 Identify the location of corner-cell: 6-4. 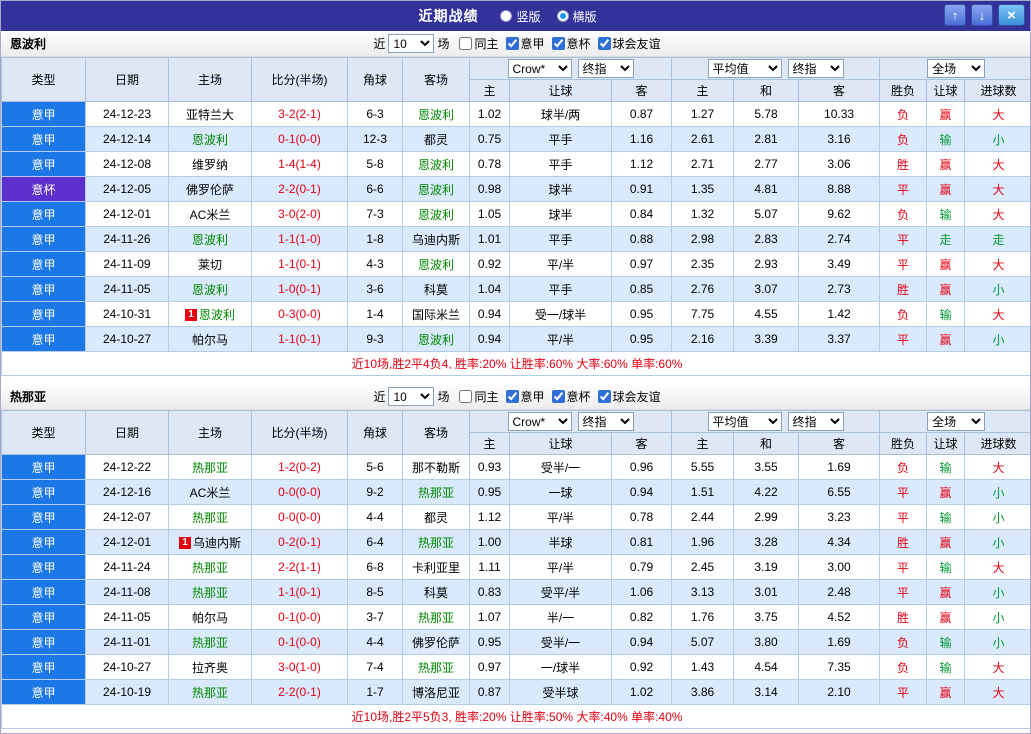
(375, 542).